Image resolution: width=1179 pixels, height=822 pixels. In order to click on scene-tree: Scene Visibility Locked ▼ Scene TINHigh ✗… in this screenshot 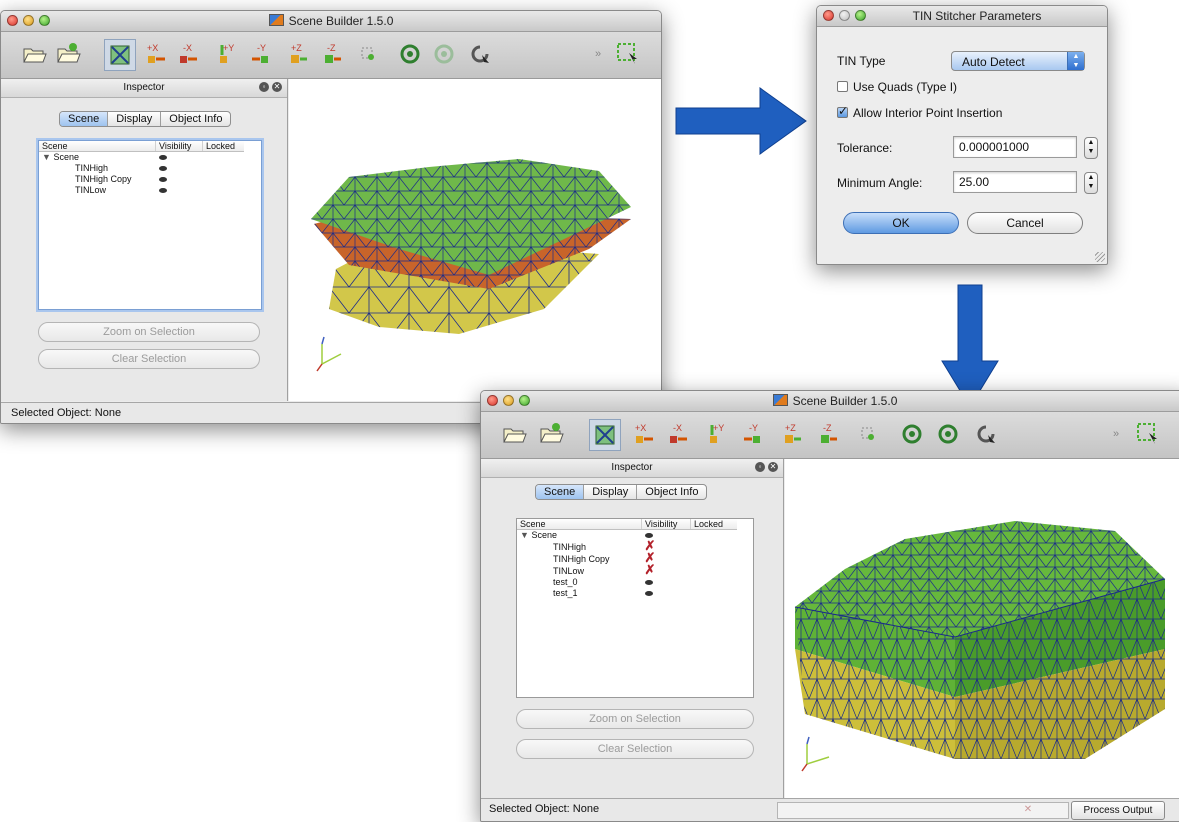, I will do `click(635, 608)`.